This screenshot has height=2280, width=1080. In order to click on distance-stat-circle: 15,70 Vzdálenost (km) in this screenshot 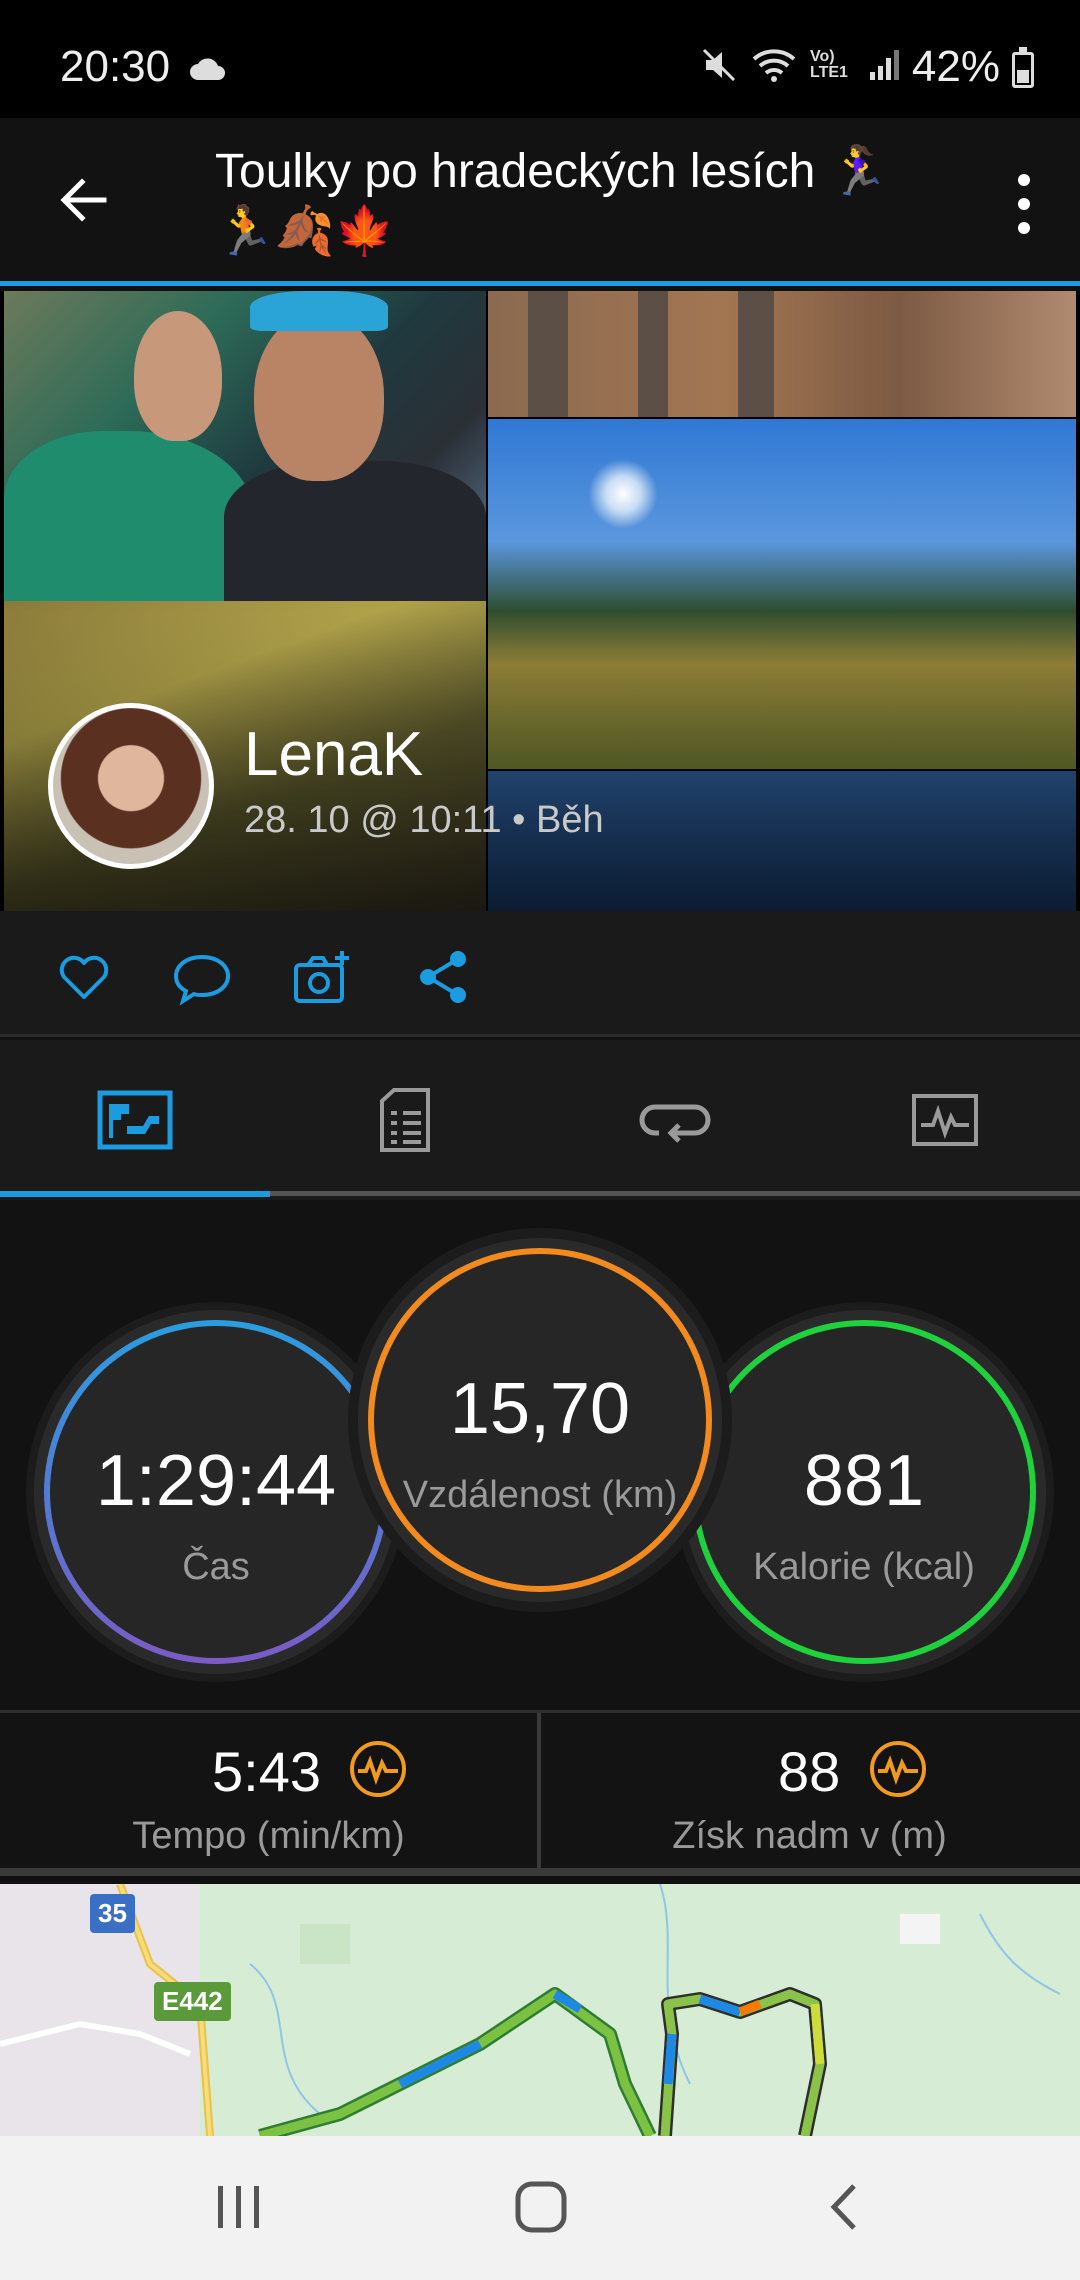, I will do `click(540, 1420)`.